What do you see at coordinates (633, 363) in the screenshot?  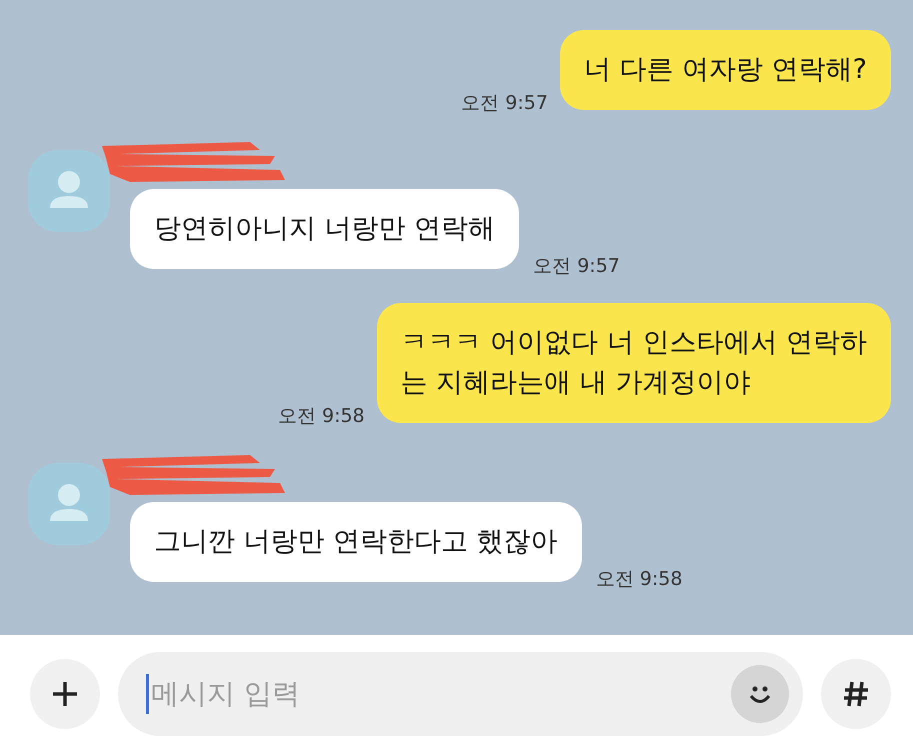 I see `message-bubble: ㅋㅋㅋ 어이없다 너 인스타에서 연락하 는 지혜라는애 내 가계정이야` at bounding box center [633, 363].